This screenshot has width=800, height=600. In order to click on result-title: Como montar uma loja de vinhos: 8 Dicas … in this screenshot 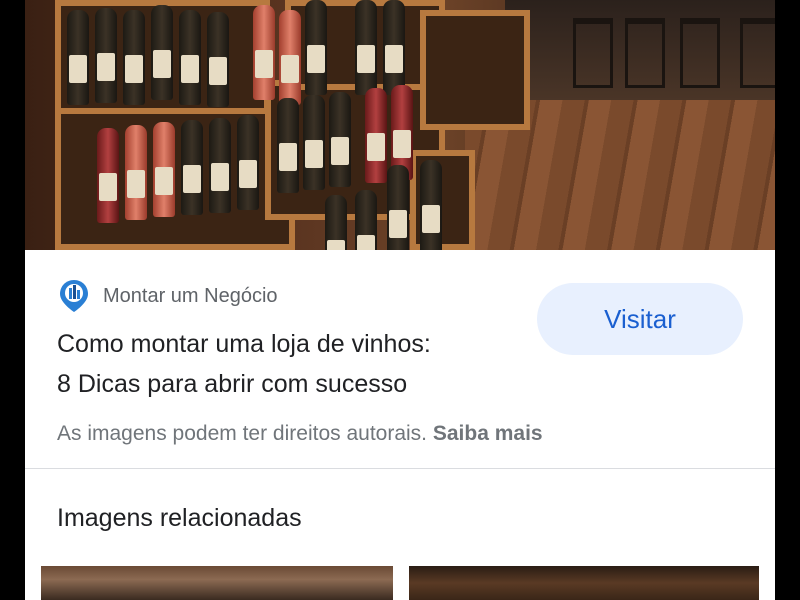, I will do `click(292, 364)`.